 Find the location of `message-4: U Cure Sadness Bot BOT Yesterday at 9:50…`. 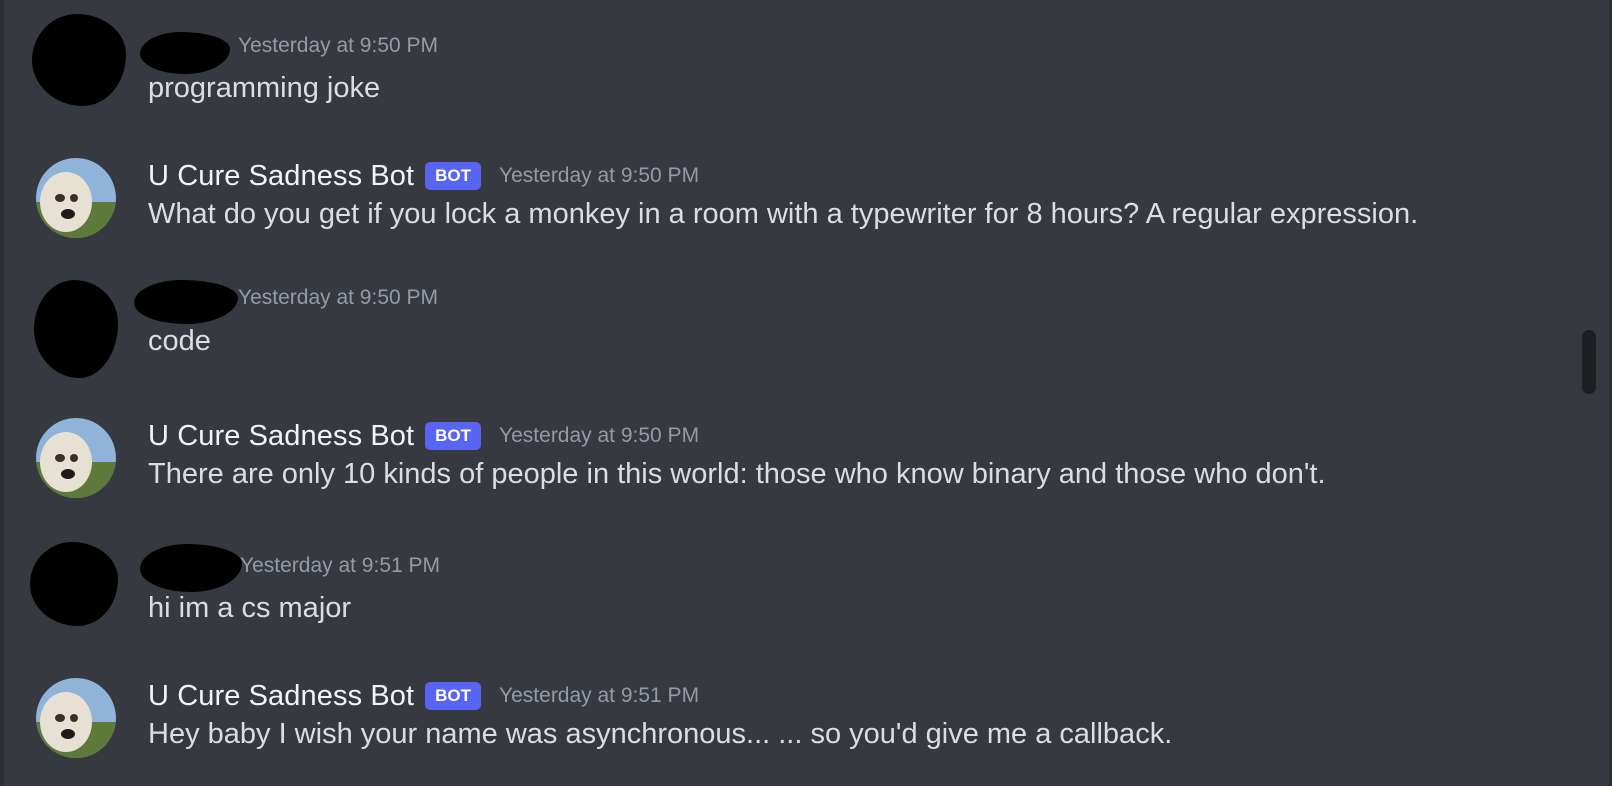

message-4: U Cure Sadness Bot BOT Yesterday at 9:50… is located at coordinates (780, 473).